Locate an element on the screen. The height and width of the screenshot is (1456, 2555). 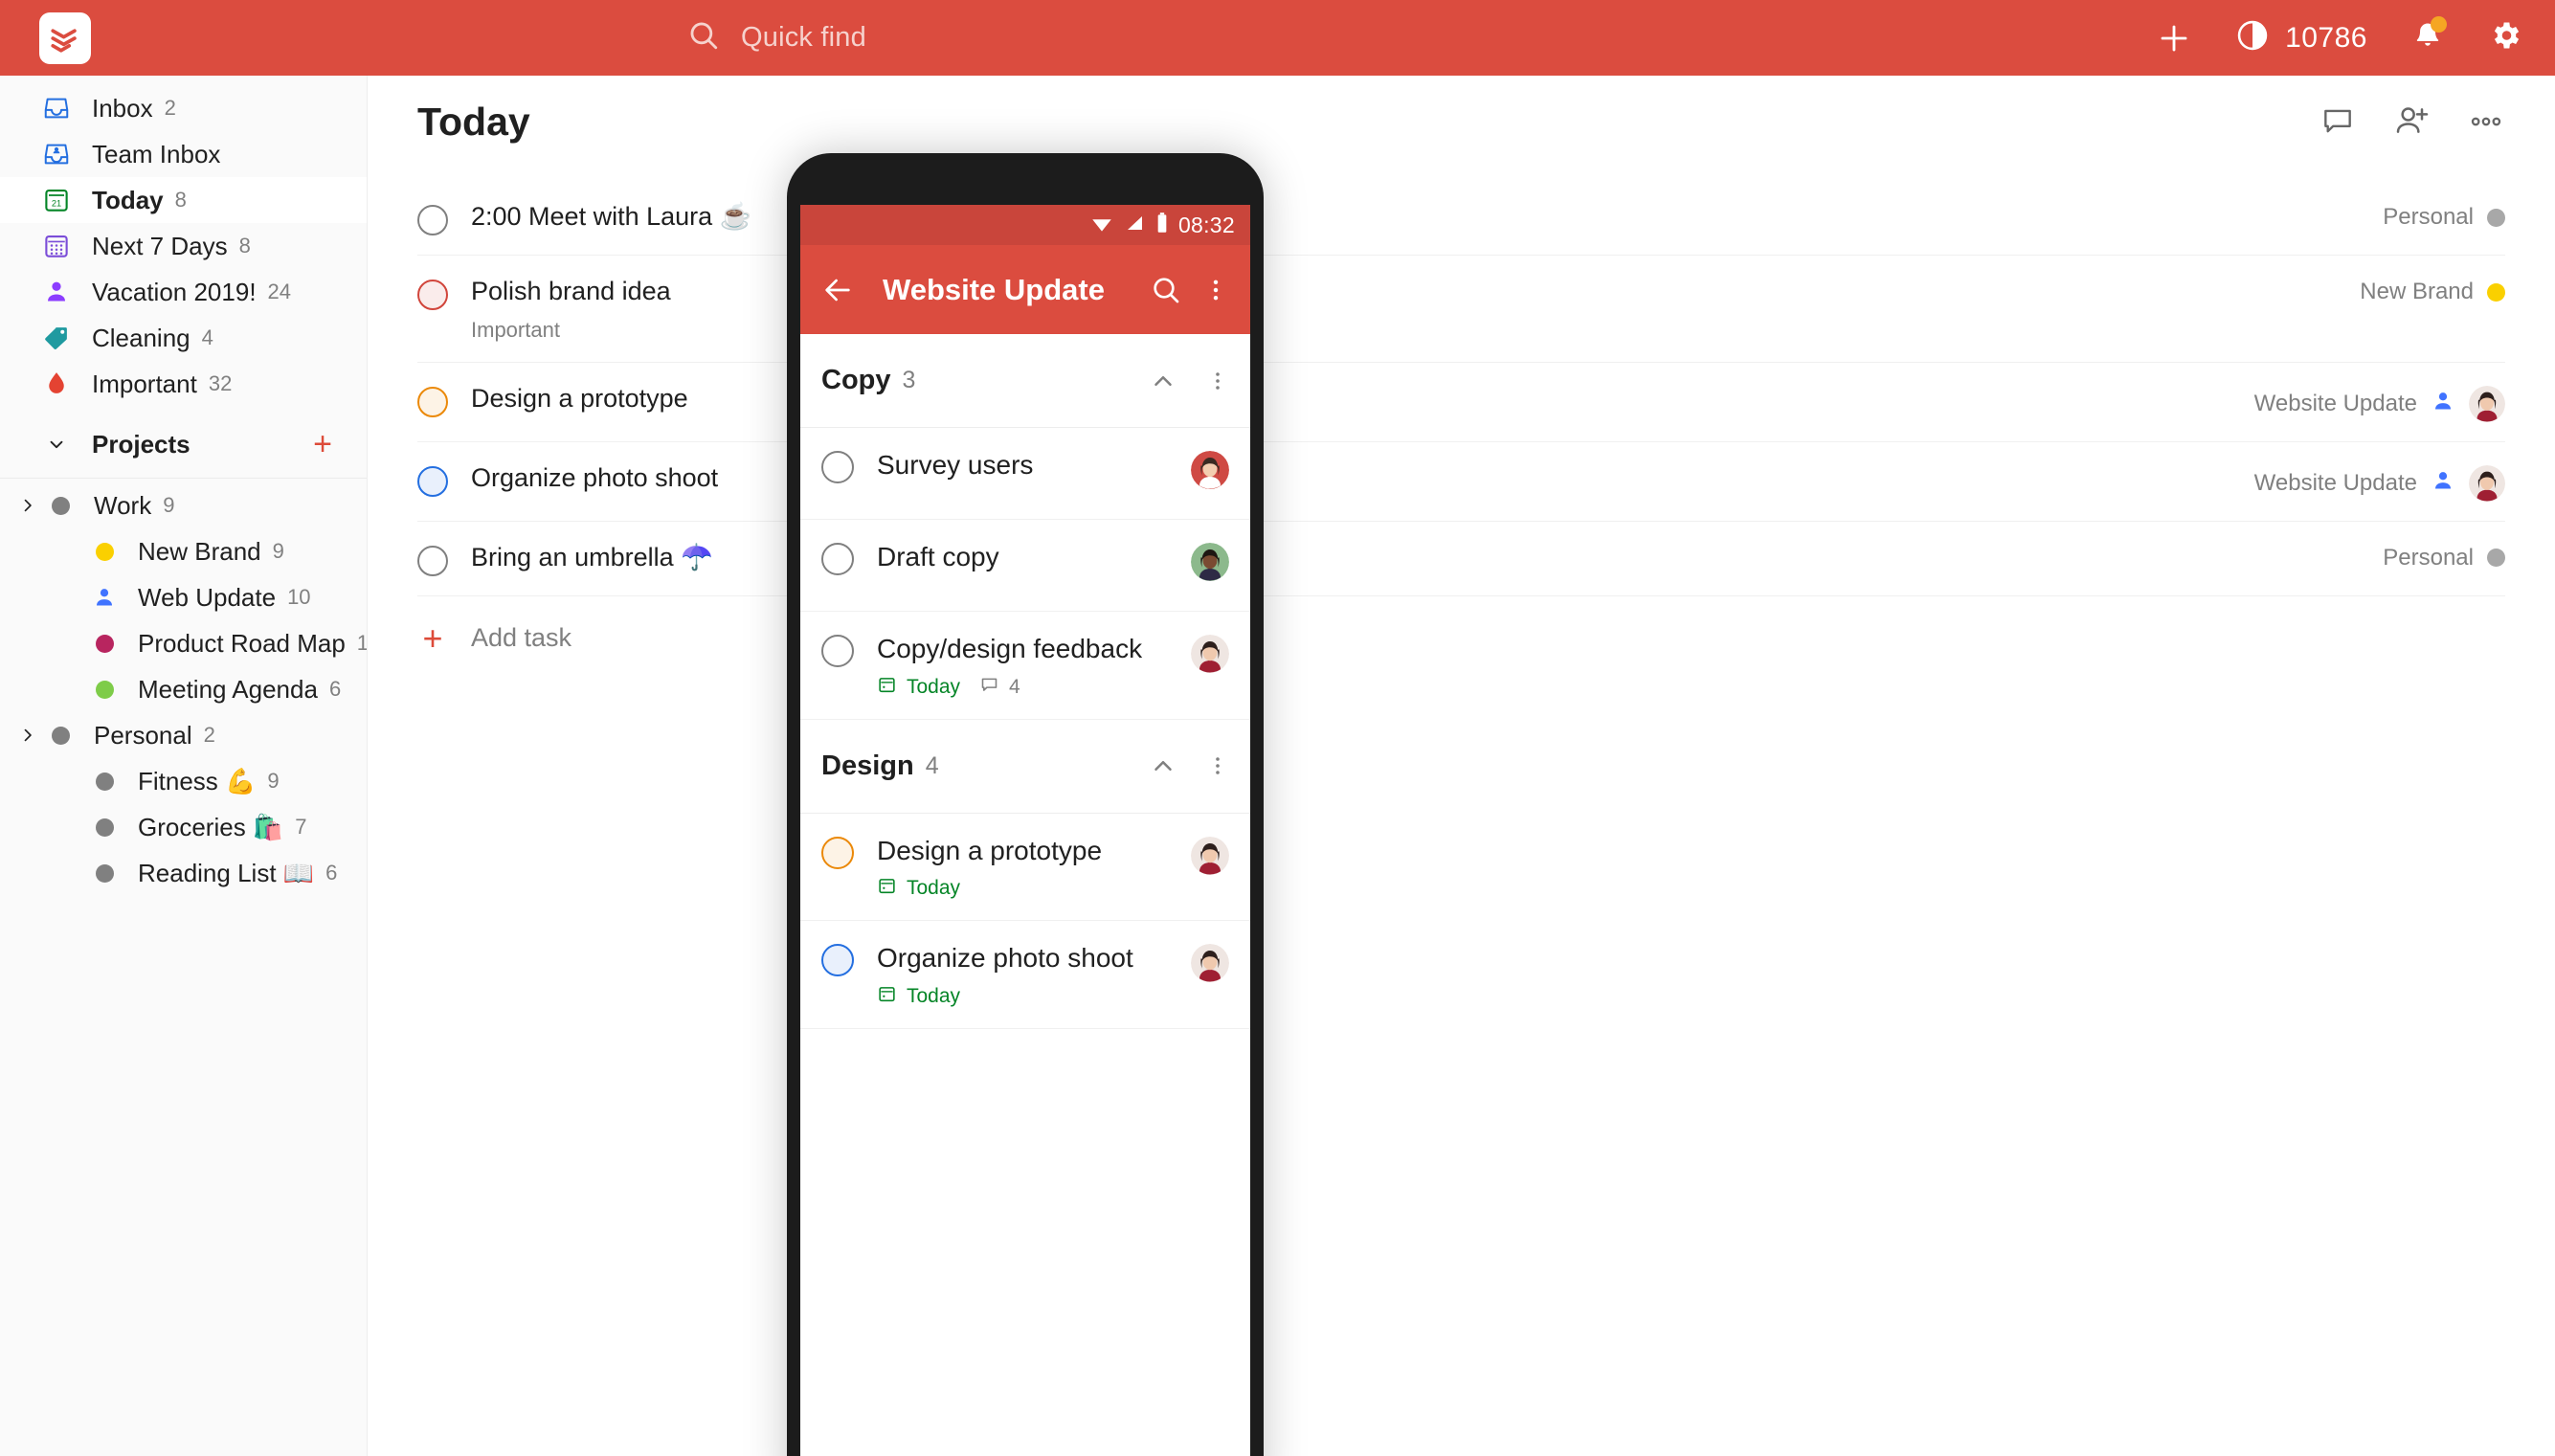
phone-task-text: Copy/design feedback is located at coordinates (1010, 649).